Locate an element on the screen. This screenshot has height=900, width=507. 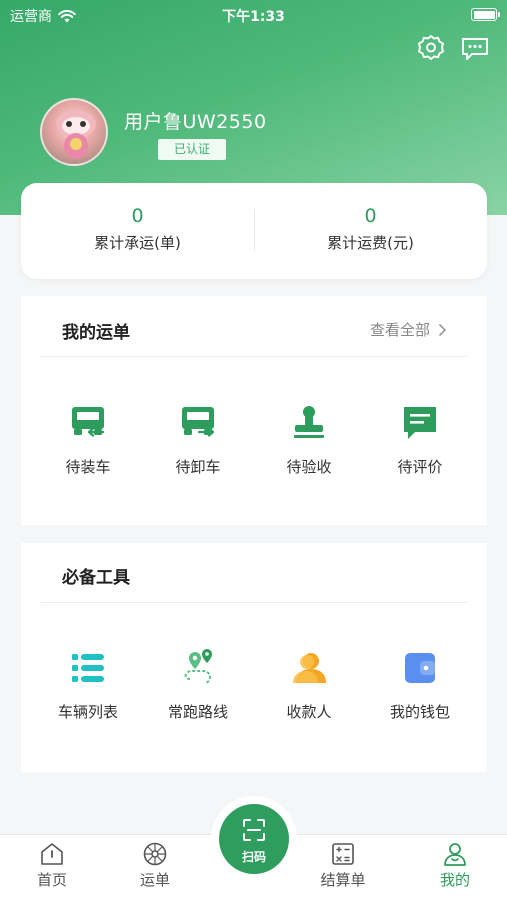
wheel-icon is located at coordinates (155, 854).